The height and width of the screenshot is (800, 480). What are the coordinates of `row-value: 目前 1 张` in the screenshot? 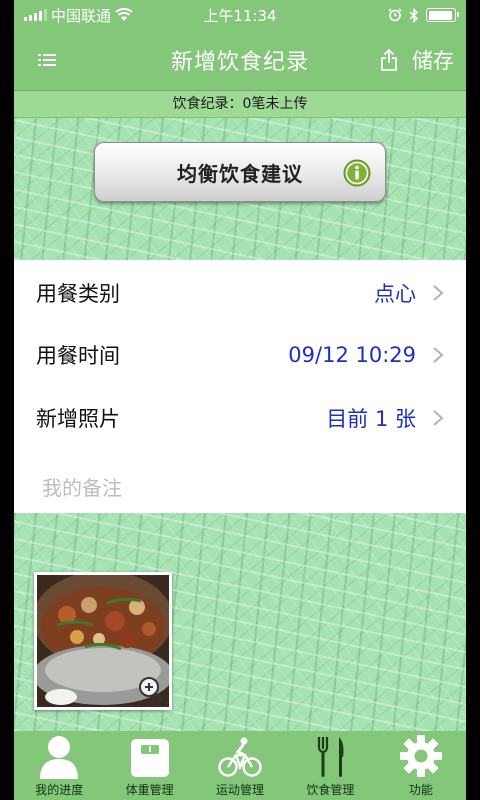 It's located at (371, 419).